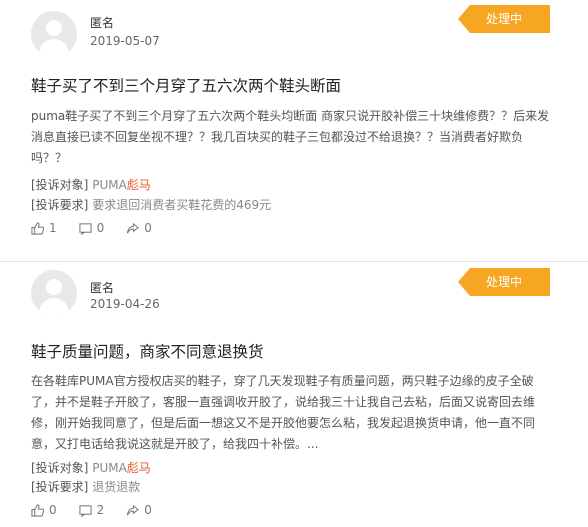  I want to click on comment-count: 0, so click(100, 228).